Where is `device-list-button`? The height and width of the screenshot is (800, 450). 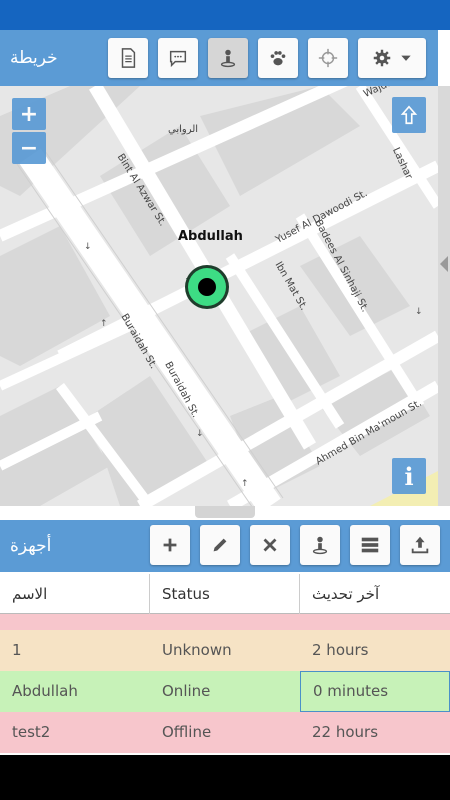
device-list-button is located at coordinates (370, 545).